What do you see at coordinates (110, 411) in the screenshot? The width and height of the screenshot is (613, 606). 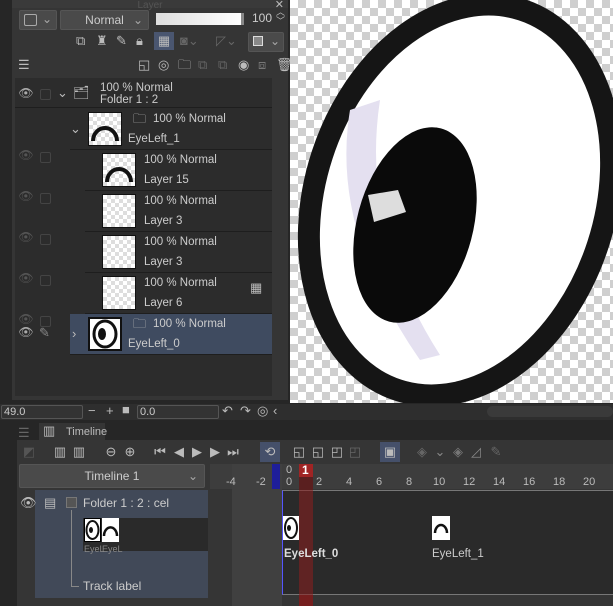 I see `zoom-in-icon: +` at bounding box center [110, 411].